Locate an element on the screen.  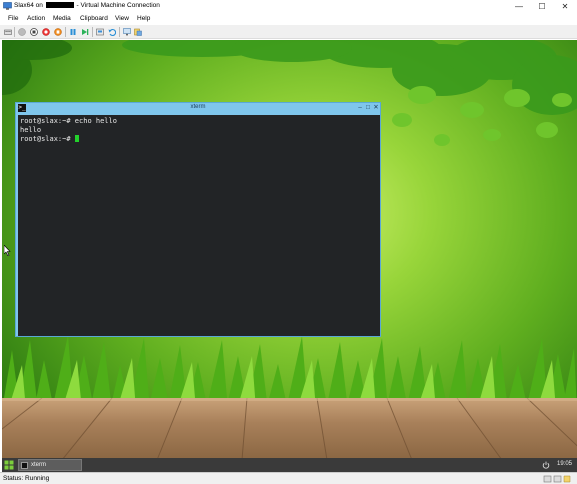
pause-icon is located at coordinates (73, 32).